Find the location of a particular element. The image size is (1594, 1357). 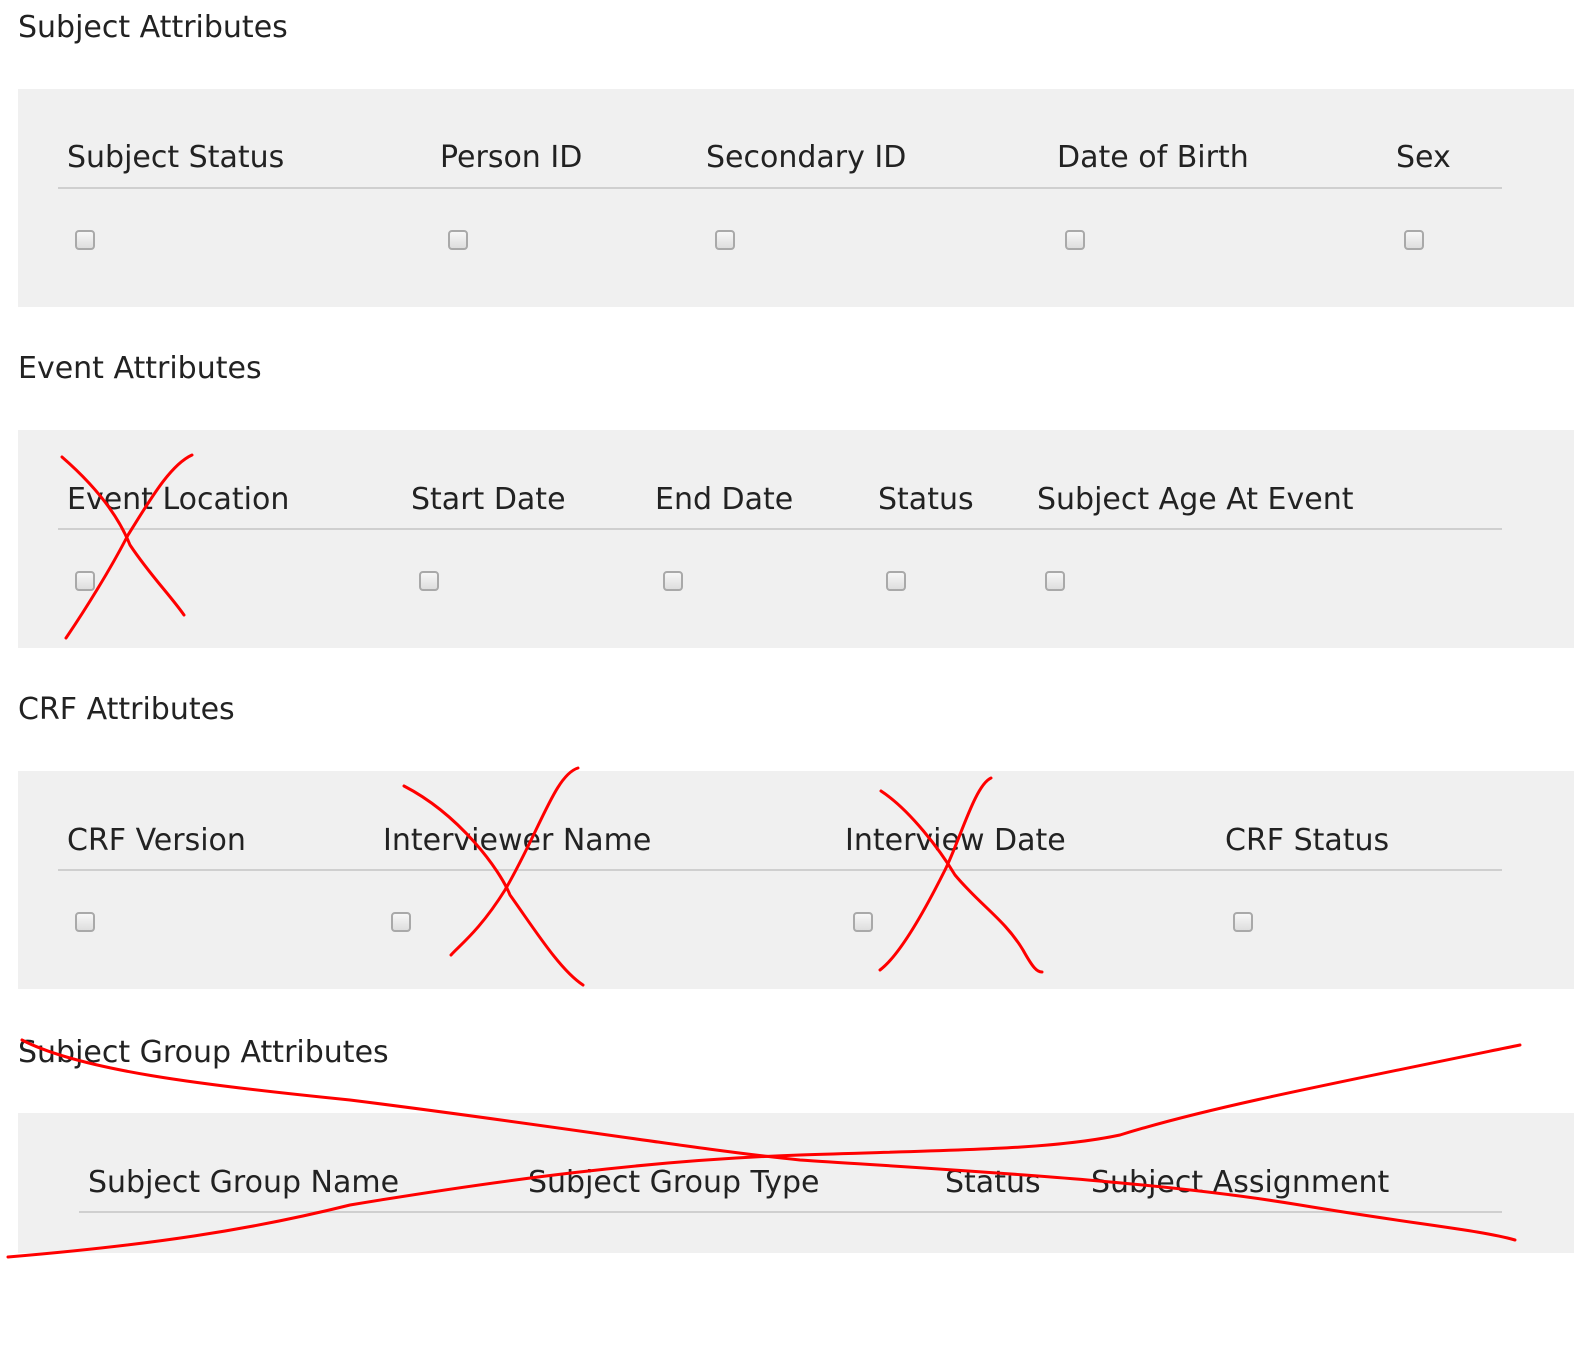

subject-group-status-label: Status is located at coordinates (993, 1182).